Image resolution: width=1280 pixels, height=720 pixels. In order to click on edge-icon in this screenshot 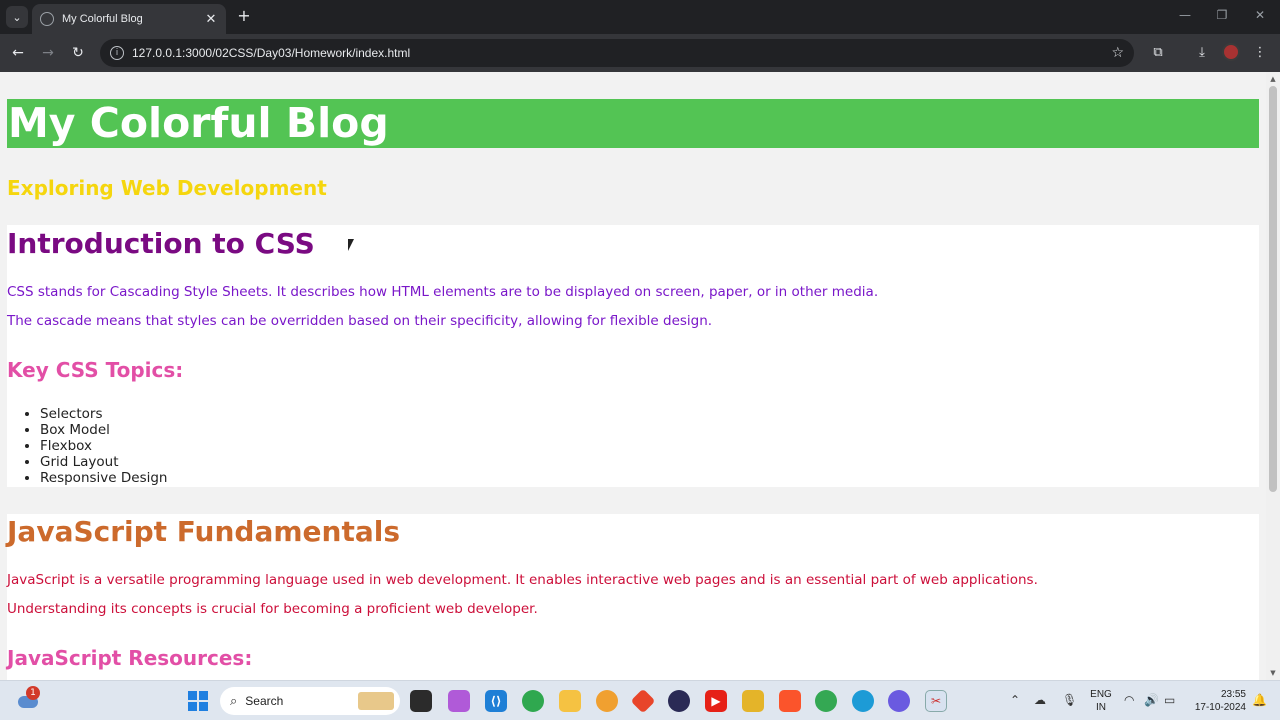, I will do `click(863, 701)`.